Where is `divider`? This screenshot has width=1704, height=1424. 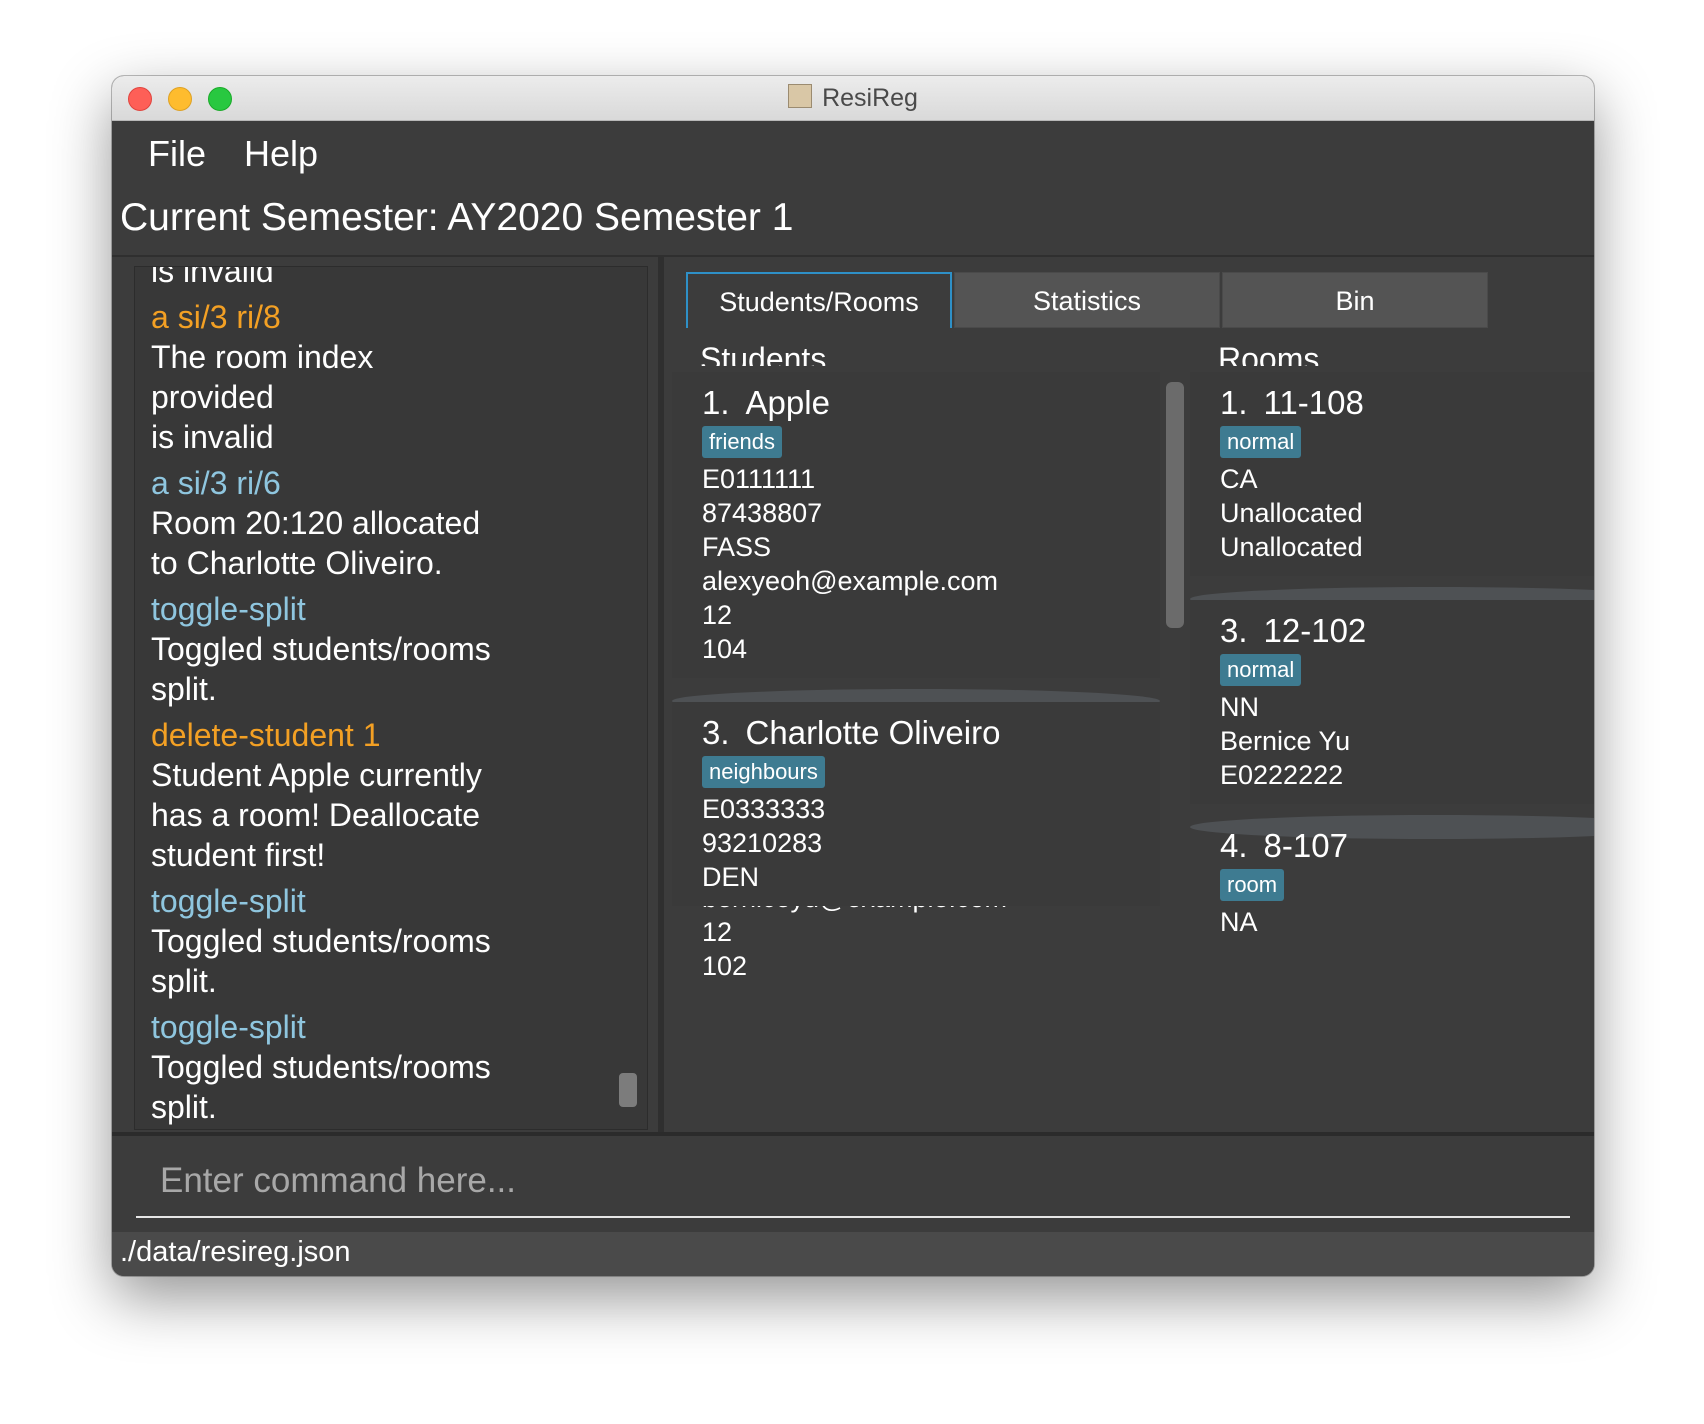
divider is located at coordinates (853, 256).